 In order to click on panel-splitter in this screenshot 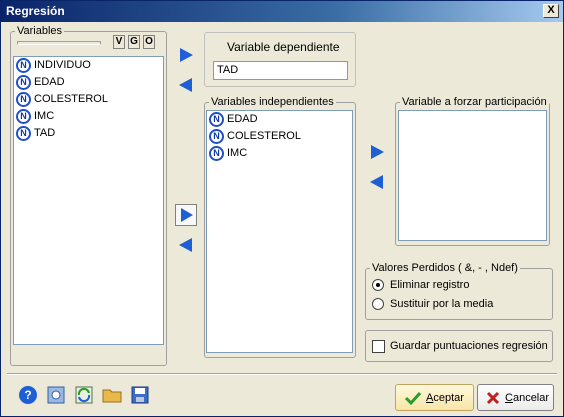, I will do `click(59, 43)`.